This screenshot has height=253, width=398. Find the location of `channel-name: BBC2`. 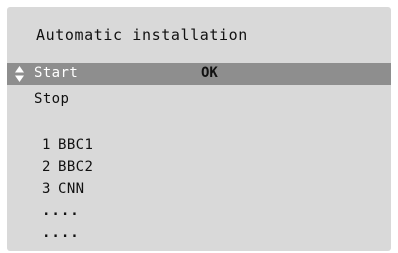

channel-name: BBC2 is located at coordinates (76, 167).